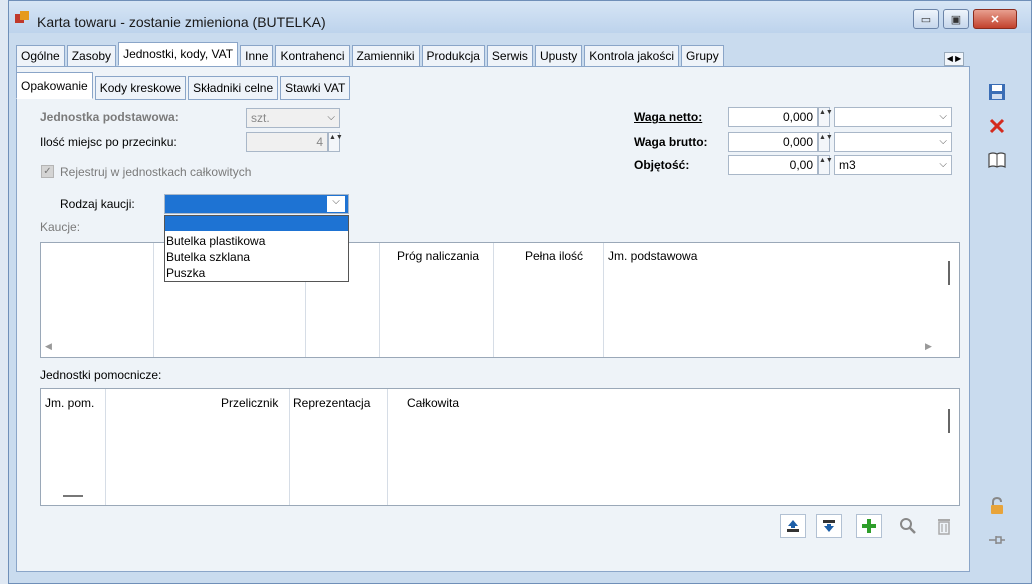 The image size is (1032, 584). Describe the element at coordinates (773, 117) in the screenshot. I see `waga-netto-field: 0,000` at that location.